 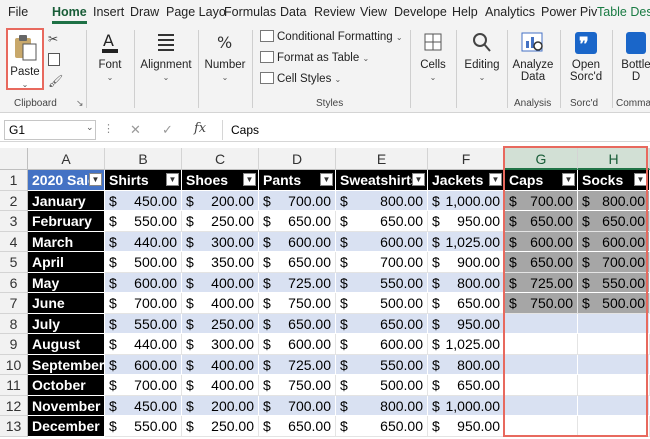 What do you see at coordinates (623, 12) in the screenshot?
I see `tab-table-des: Table Des` at bounding box center [623, 12].